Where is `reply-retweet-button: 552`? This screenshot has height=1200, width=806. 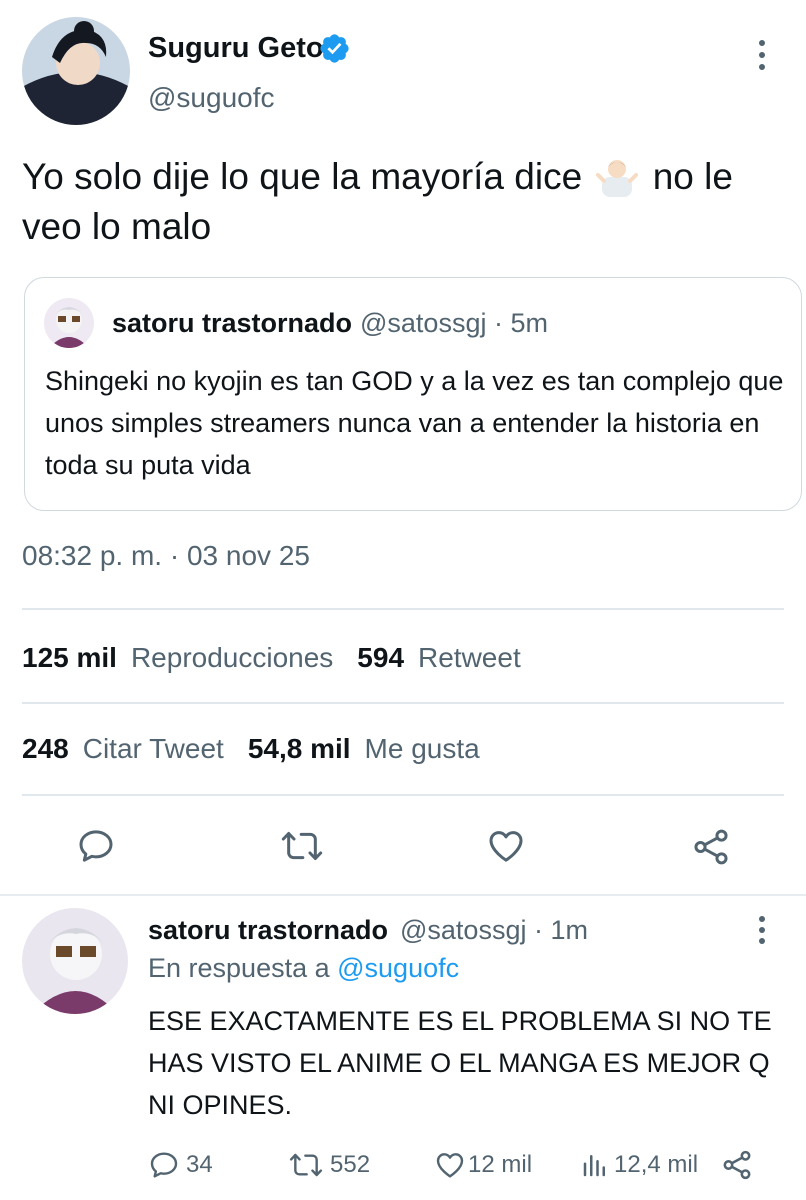 reply-retweet-button: 552 is located at coordinates (329, 1165).